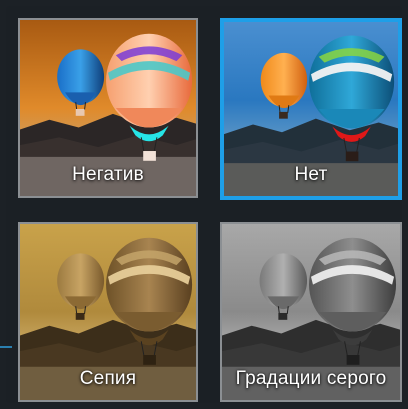  Describe the element at coordinates (6, 347) in the screenshot. I see `pointer-line` at that location.